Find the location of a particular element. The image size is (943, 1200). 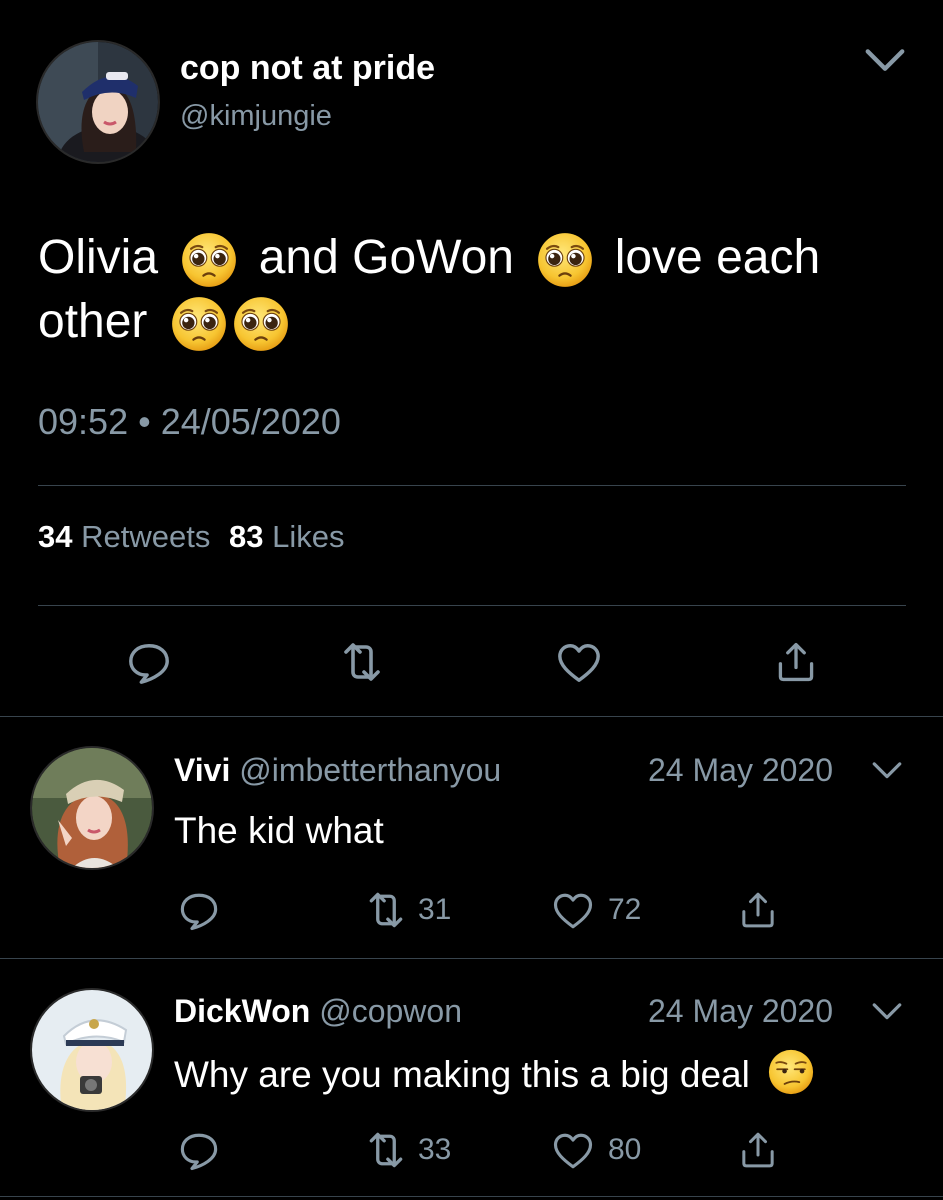

retweet-count: 33 is located at coordinates (435, 1149).